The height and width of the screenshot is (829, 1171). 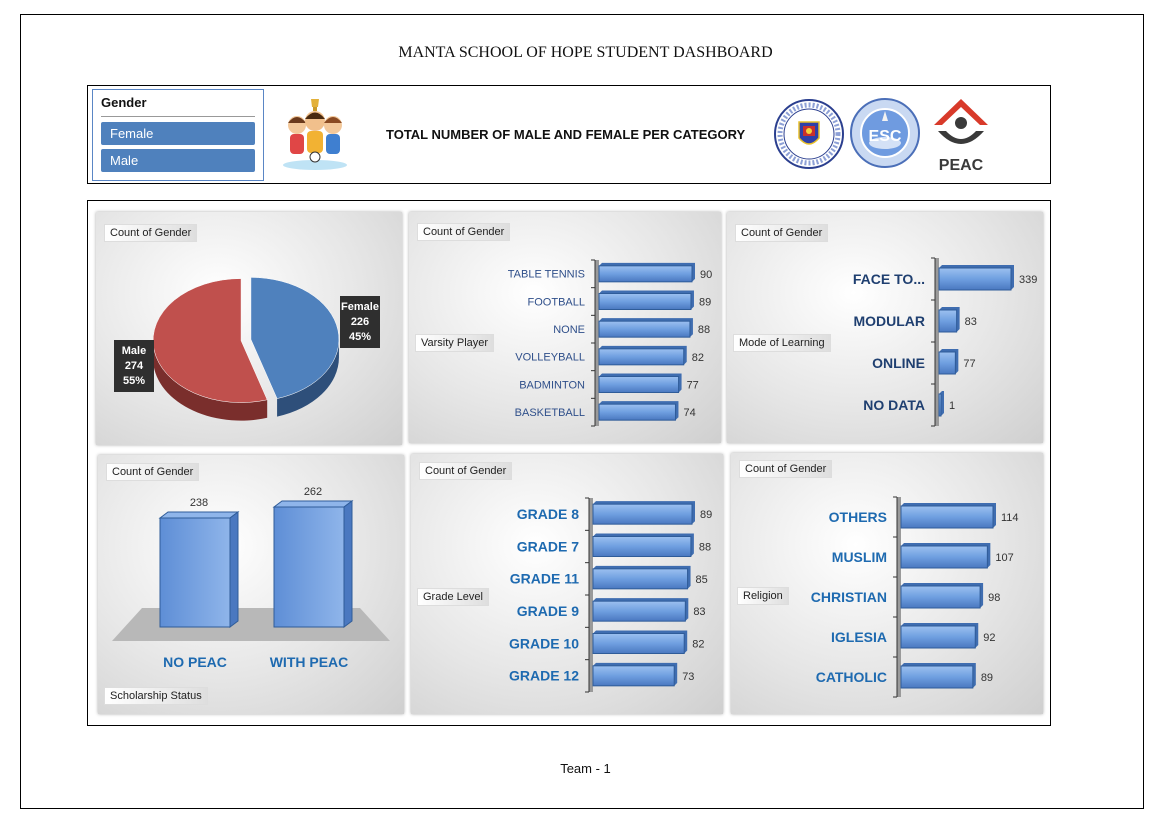 I want to click on value-label-iglesia: 92, so click(x=989, y=638).